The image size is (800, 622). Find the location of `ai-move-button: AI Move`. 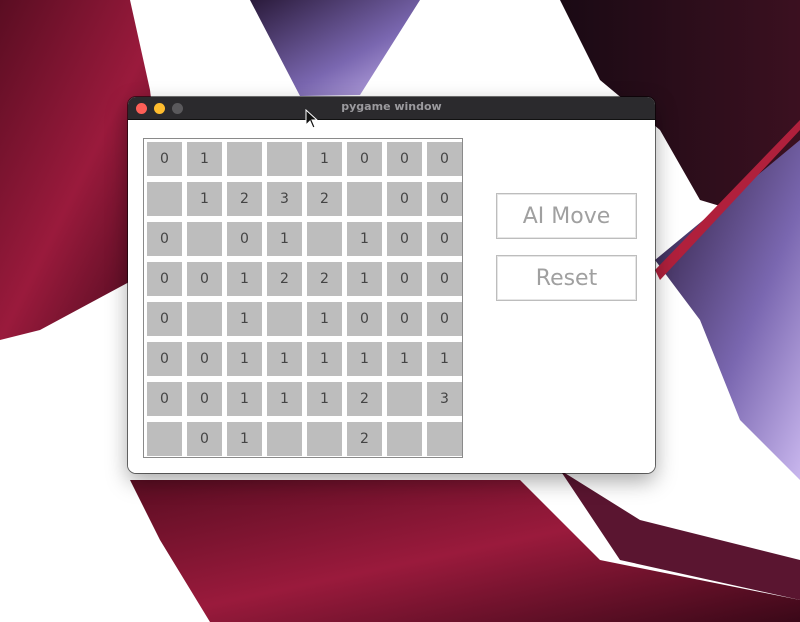

ai-move-button: AI Move is located at coordinates (566, 216).